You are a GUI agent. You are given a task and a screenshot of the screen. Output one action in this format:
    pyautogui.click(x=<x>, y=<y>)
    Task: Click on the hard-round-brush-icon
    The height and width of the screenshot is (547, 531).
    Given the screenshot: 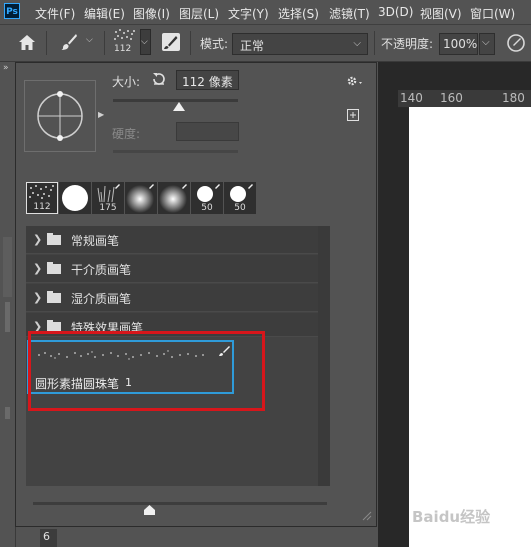 What is the action you would take?
    pyautogui.click(x=75, y=198)
    